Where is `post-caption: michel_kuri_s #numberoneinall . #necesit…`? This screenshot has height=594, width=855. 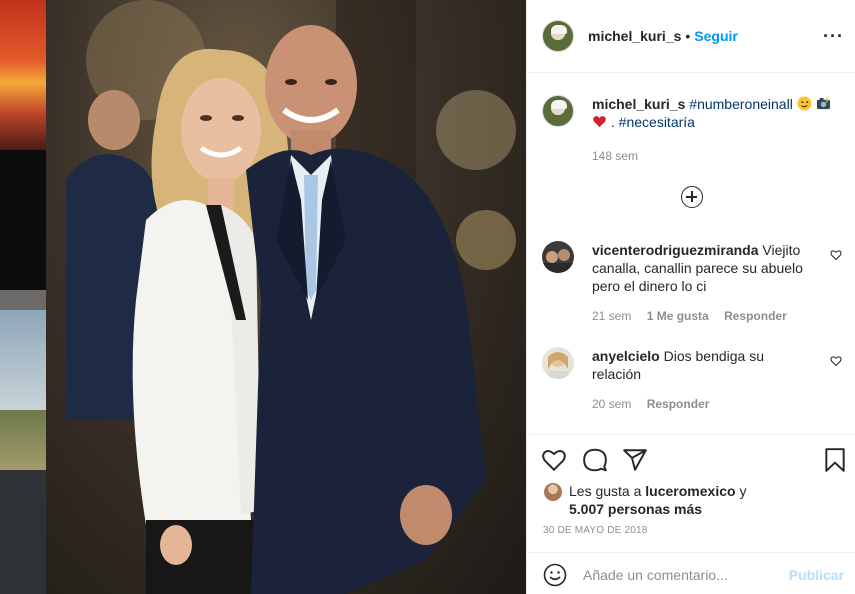
post-caption: michel_kuri_s #numberoneinall . #necesit… is located at coordinates (692, 130).